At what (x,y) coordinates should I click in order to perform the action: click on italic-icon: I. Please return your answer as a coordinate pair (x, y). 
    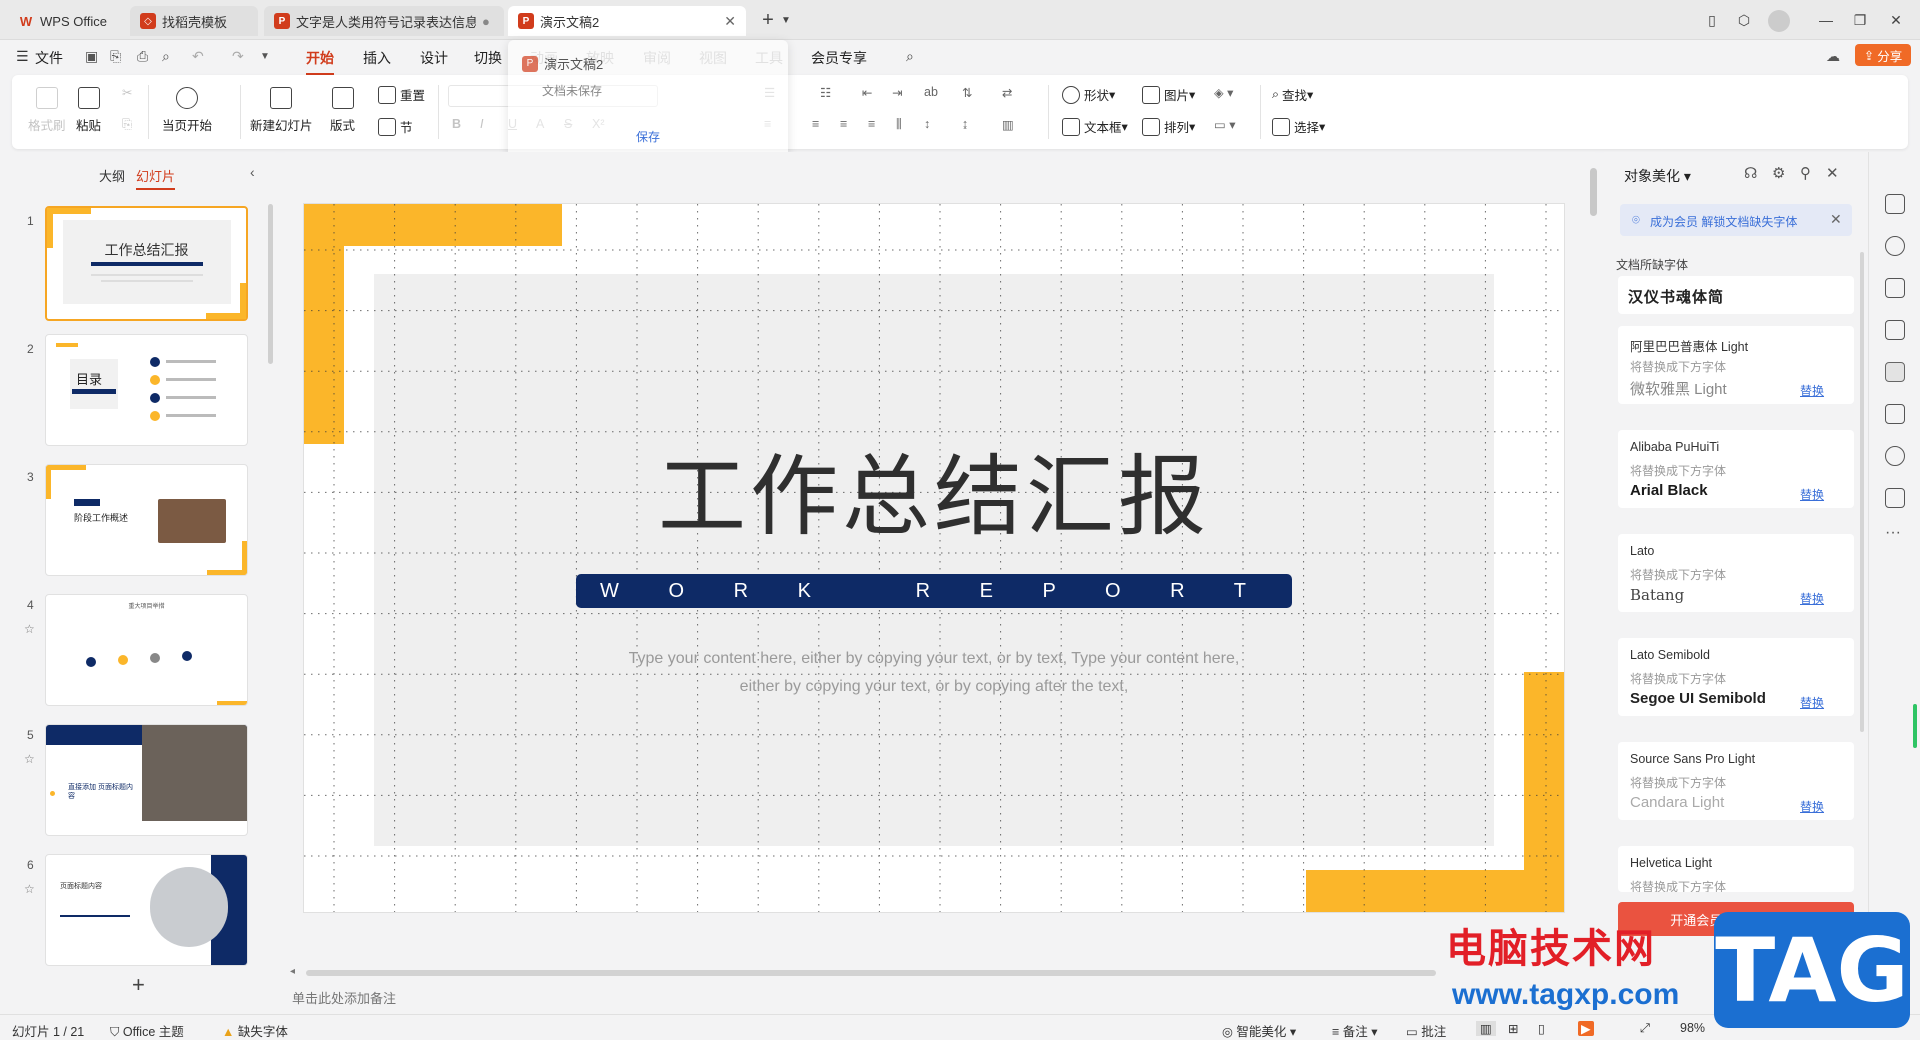
    Looking at the image, I should click on (481, 124).